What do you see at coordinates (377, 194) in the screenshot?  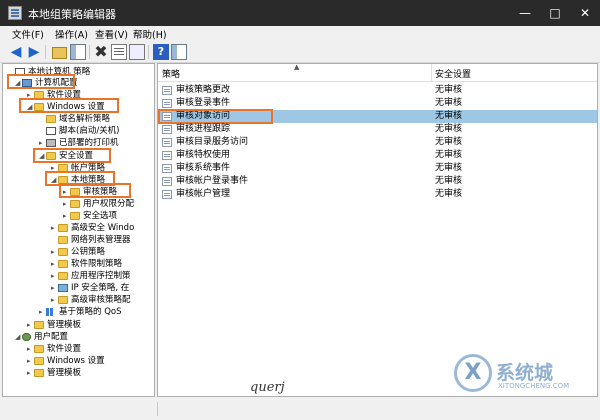 I see `policy-row: 审核帐户管理 无审核` at bounding box center [377, 194].